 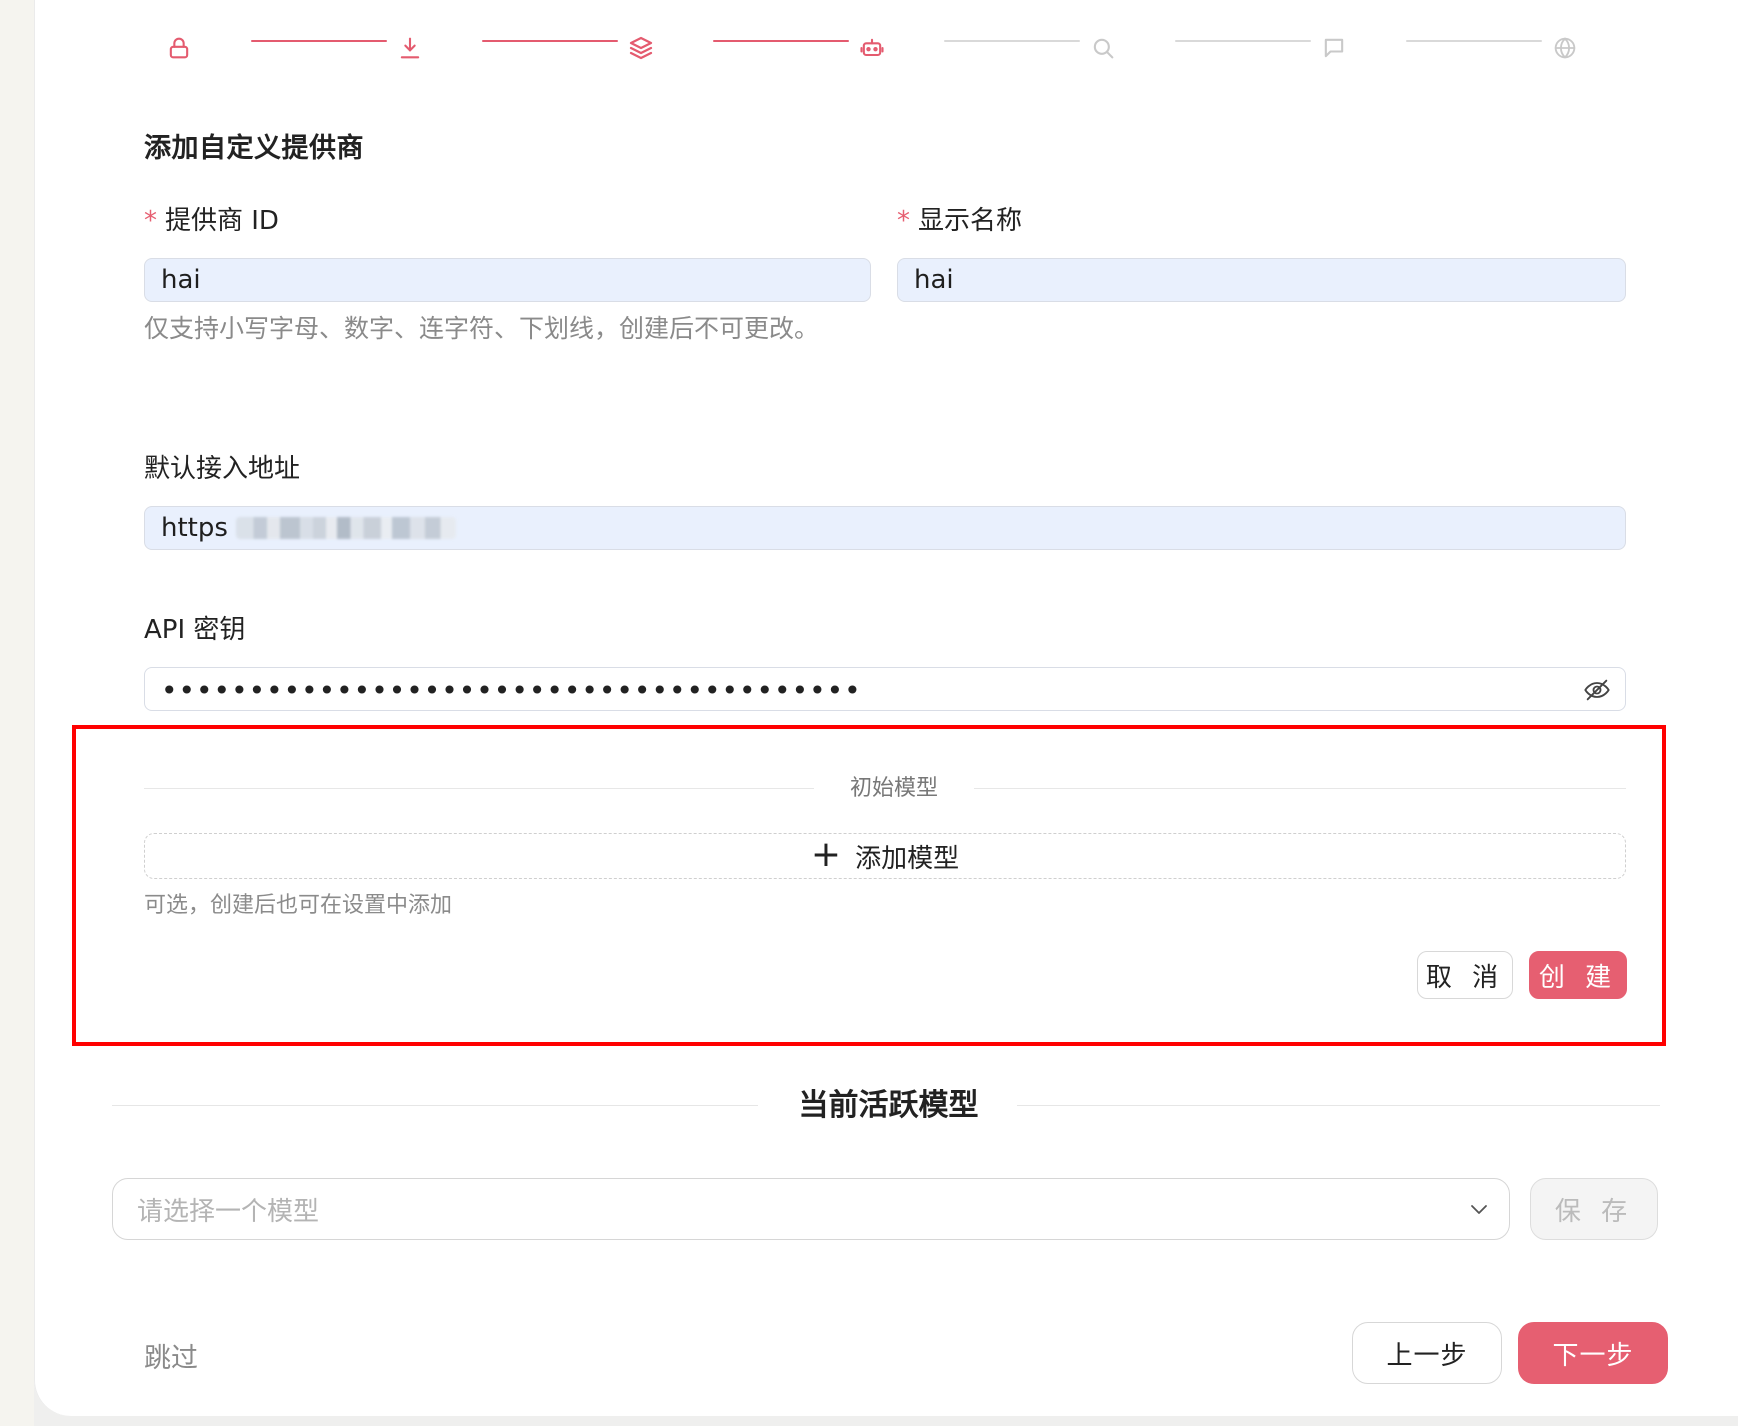 I want to click on provider-id-label-text: 提供商 ID, so click(x=222, y=221).